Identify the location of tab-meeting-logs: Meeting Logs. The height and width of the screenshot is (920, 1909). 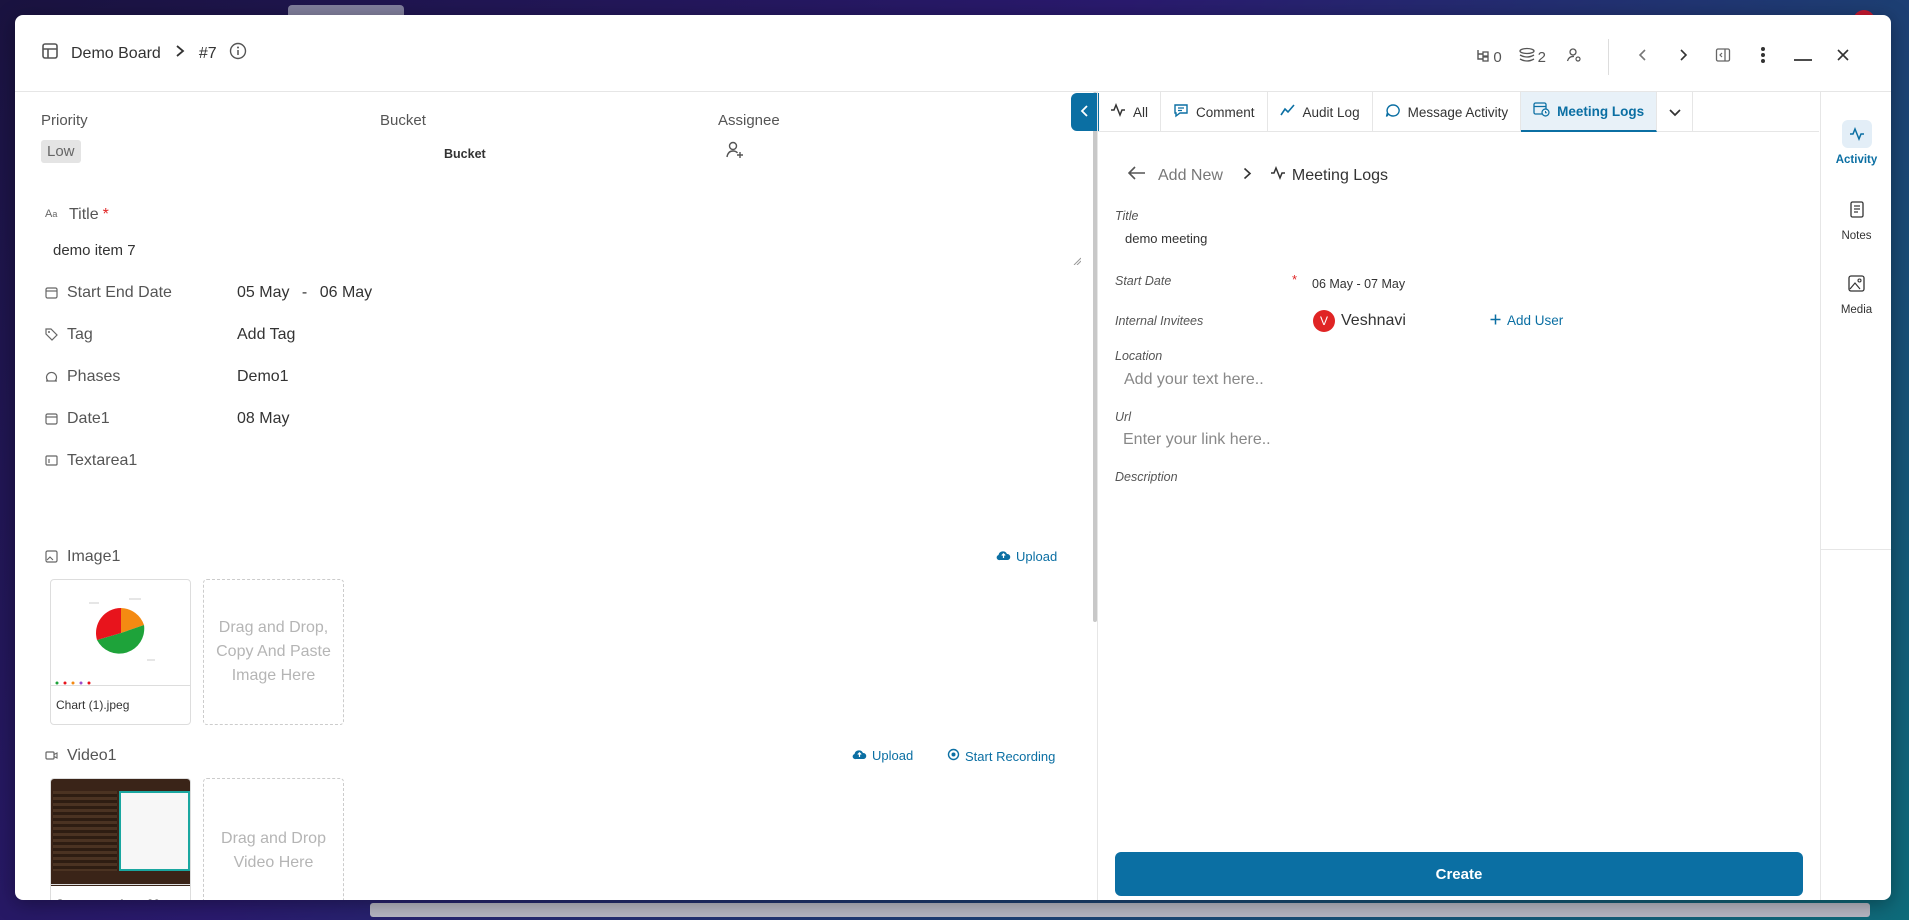
(1589, 112).